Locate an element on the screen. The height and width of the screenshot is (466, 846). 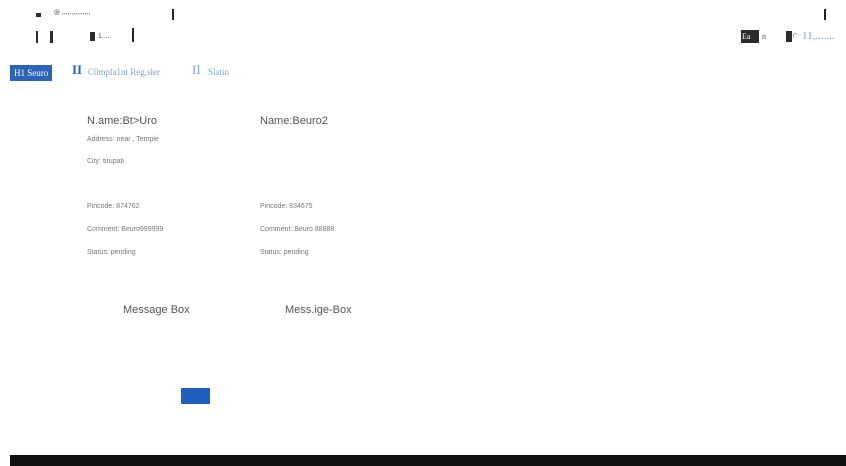
header-divider-right is located at coordinates (825, 14).